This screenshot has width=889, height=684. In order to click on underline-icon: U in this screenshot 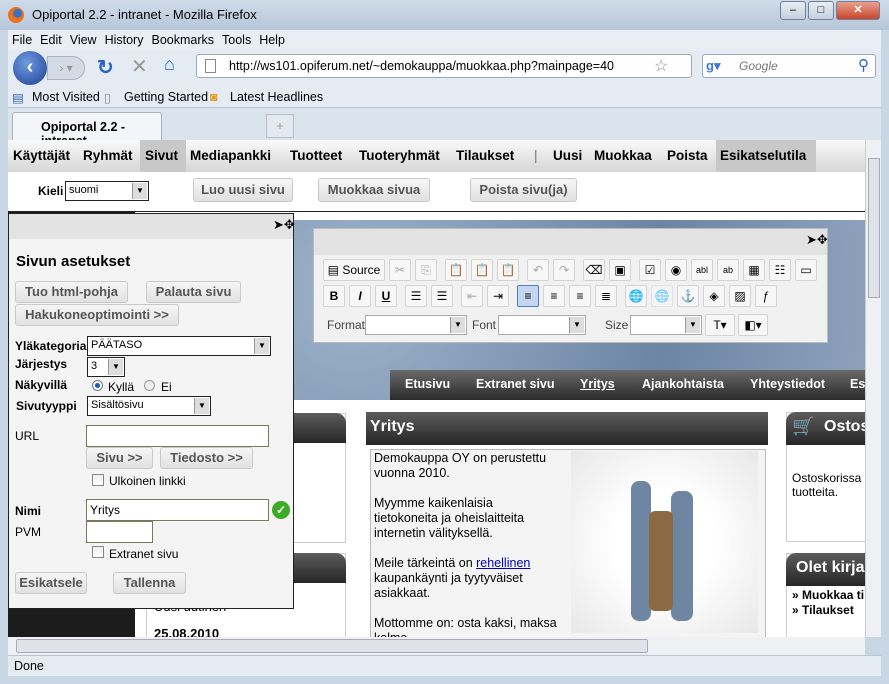, I will do `click(386, 296)`.